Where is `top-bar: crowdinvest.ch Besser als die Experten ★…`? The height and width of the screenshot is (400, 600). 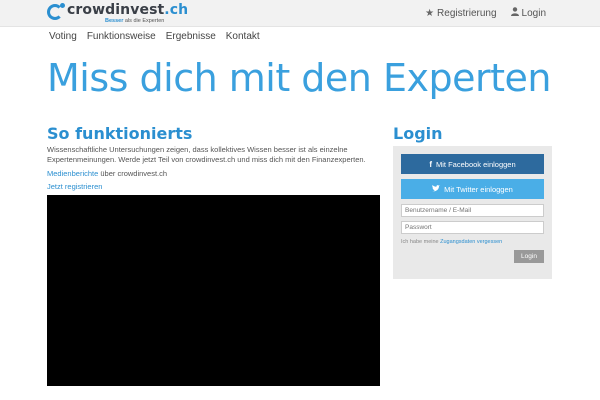
top-bar: crowdinvest.ch Besser als die Experten ★… is located at coordinates (300, 13).